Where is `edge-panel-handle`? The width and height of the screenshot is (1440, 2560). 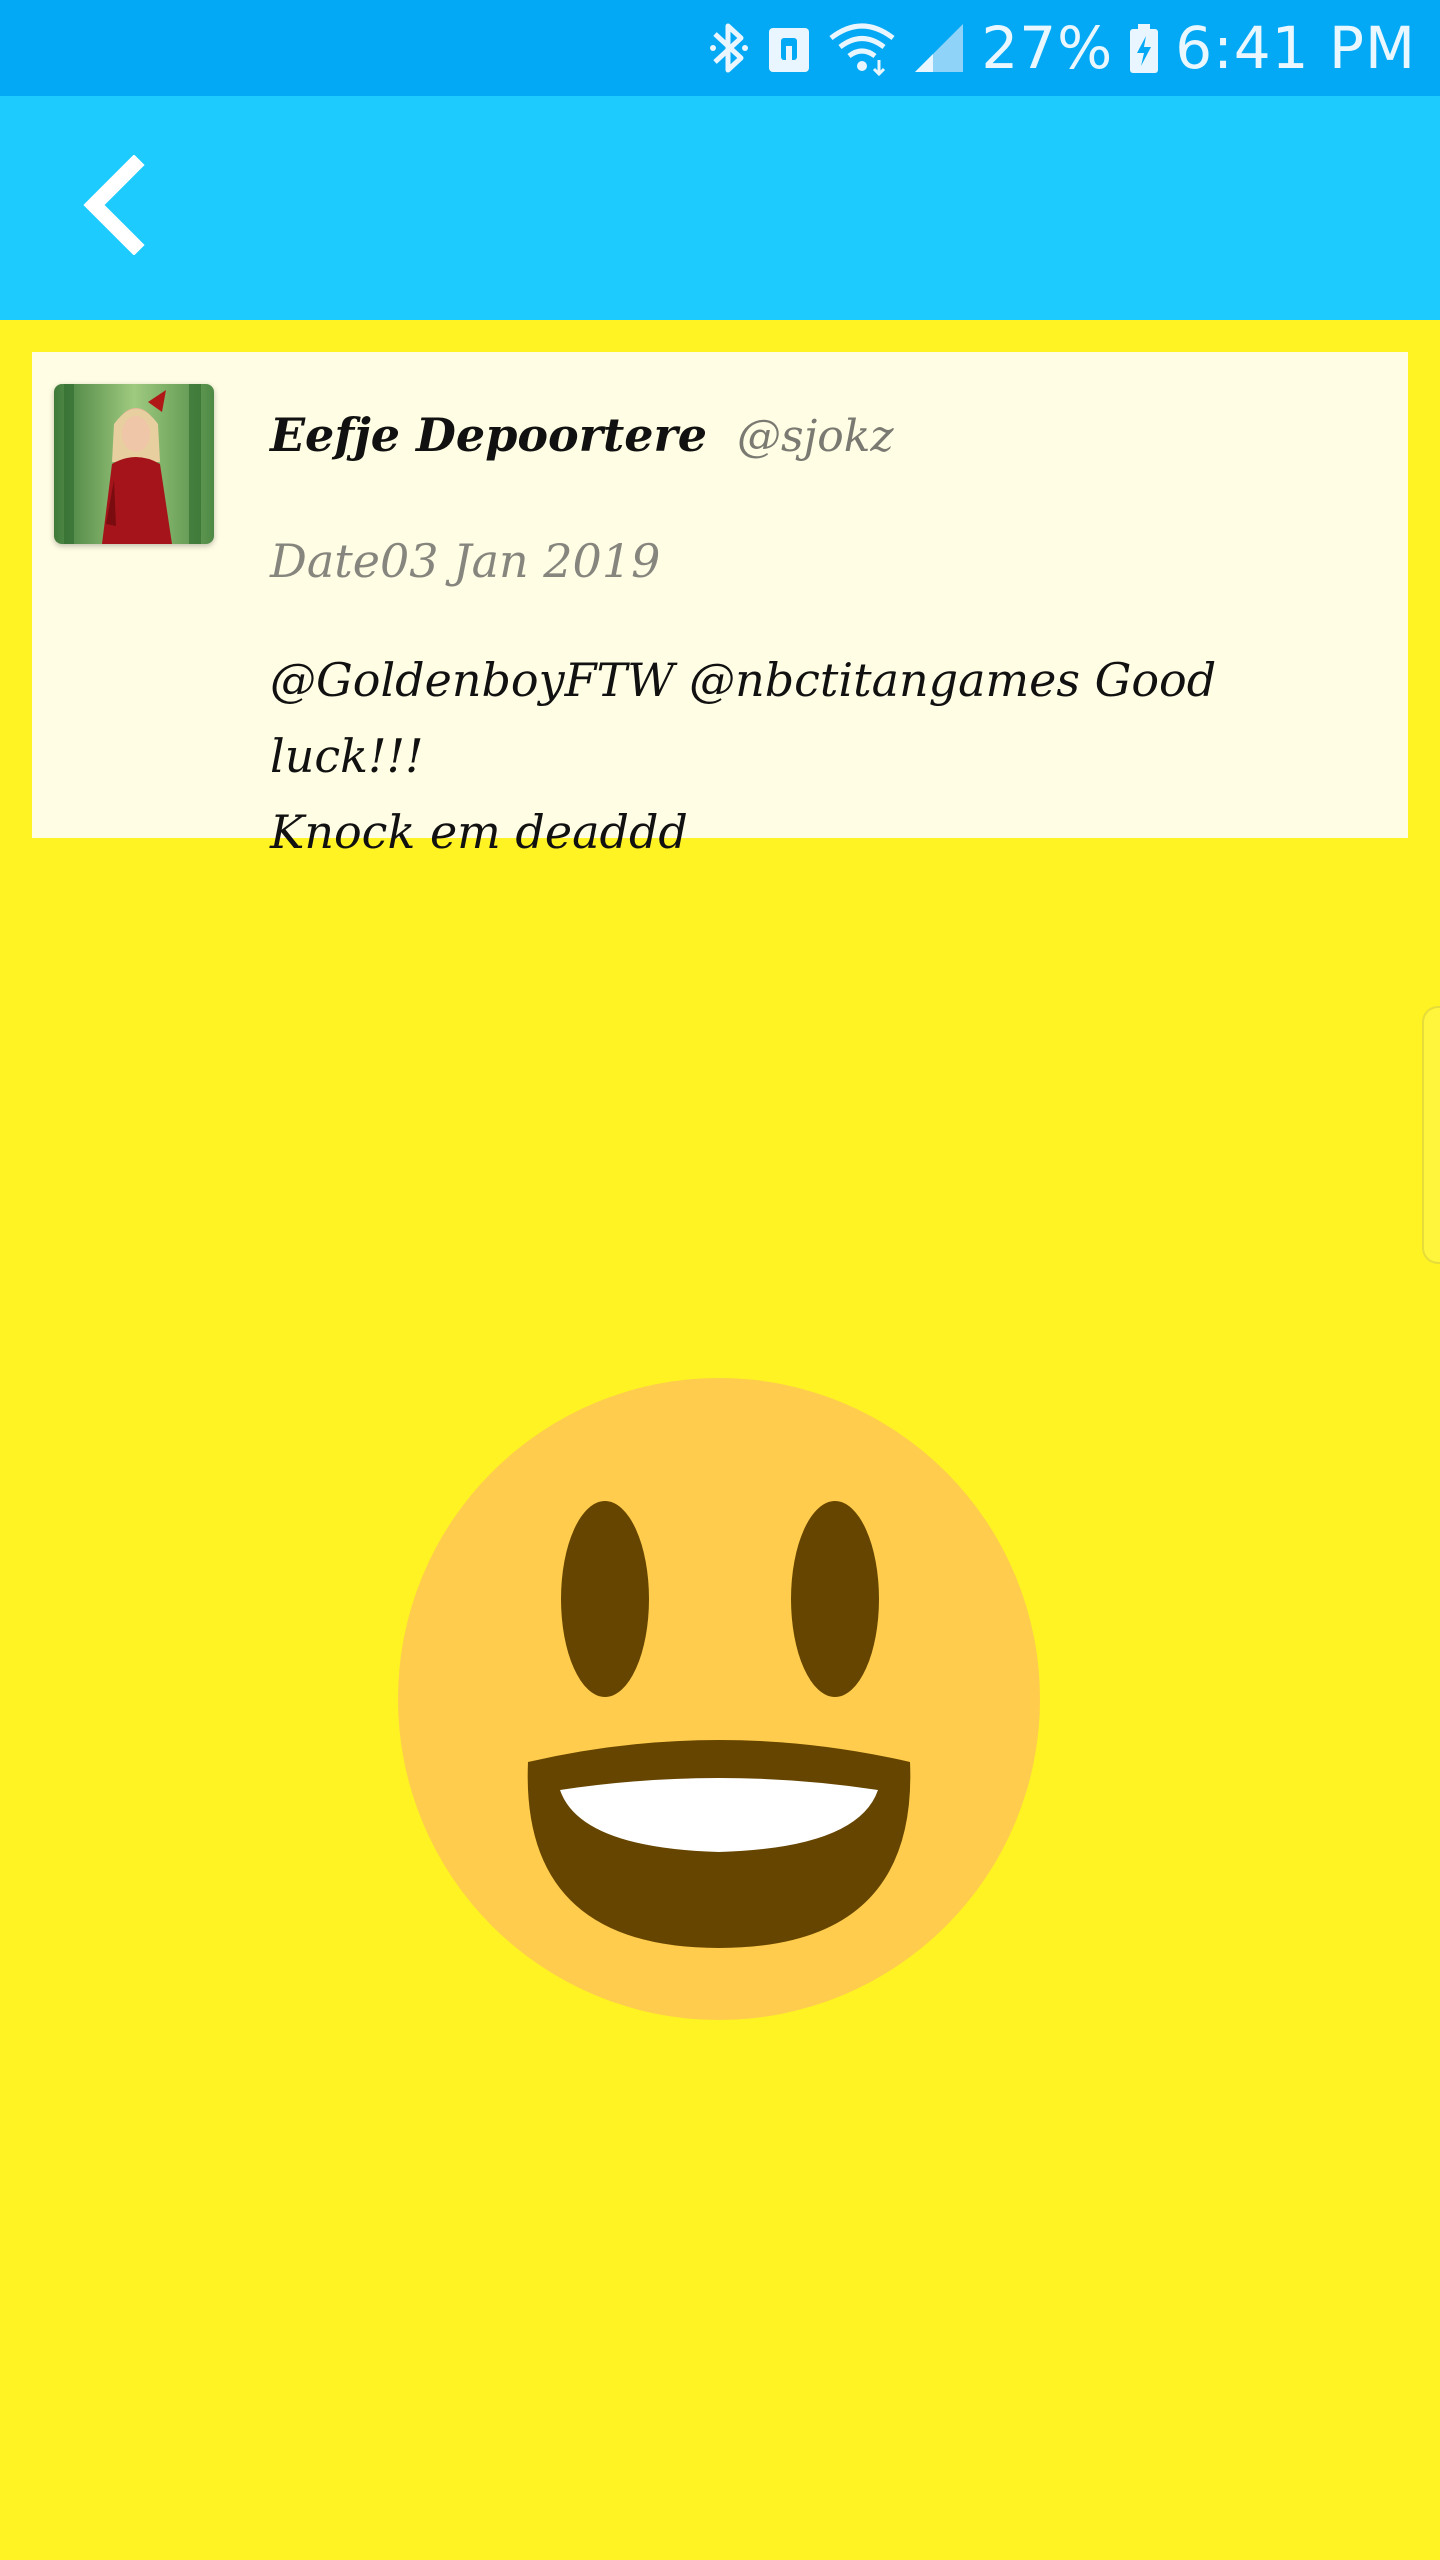 edge-panel-handle is located at coordinates (1431, 1135).